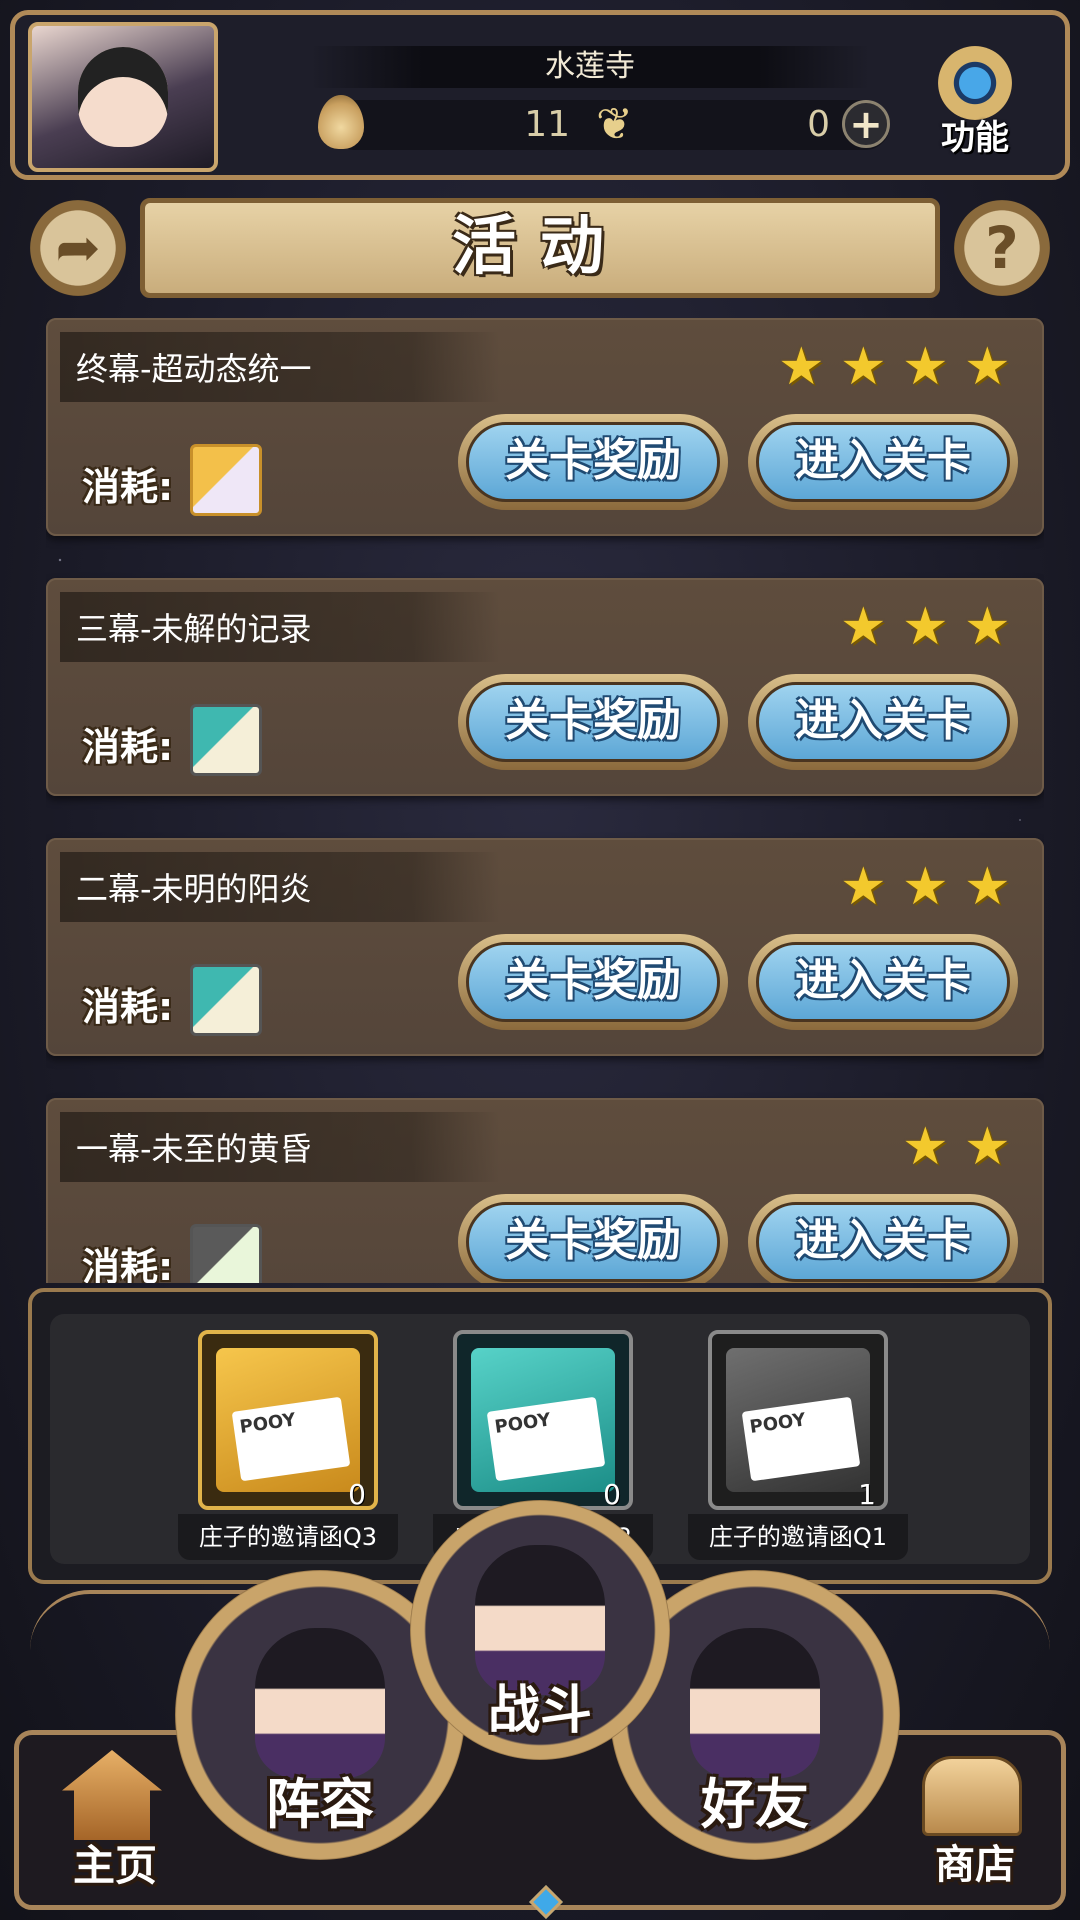 The height and width of the screenshot is (1920, 1080). I want to click on function-button: 功能, so click(975, 102).